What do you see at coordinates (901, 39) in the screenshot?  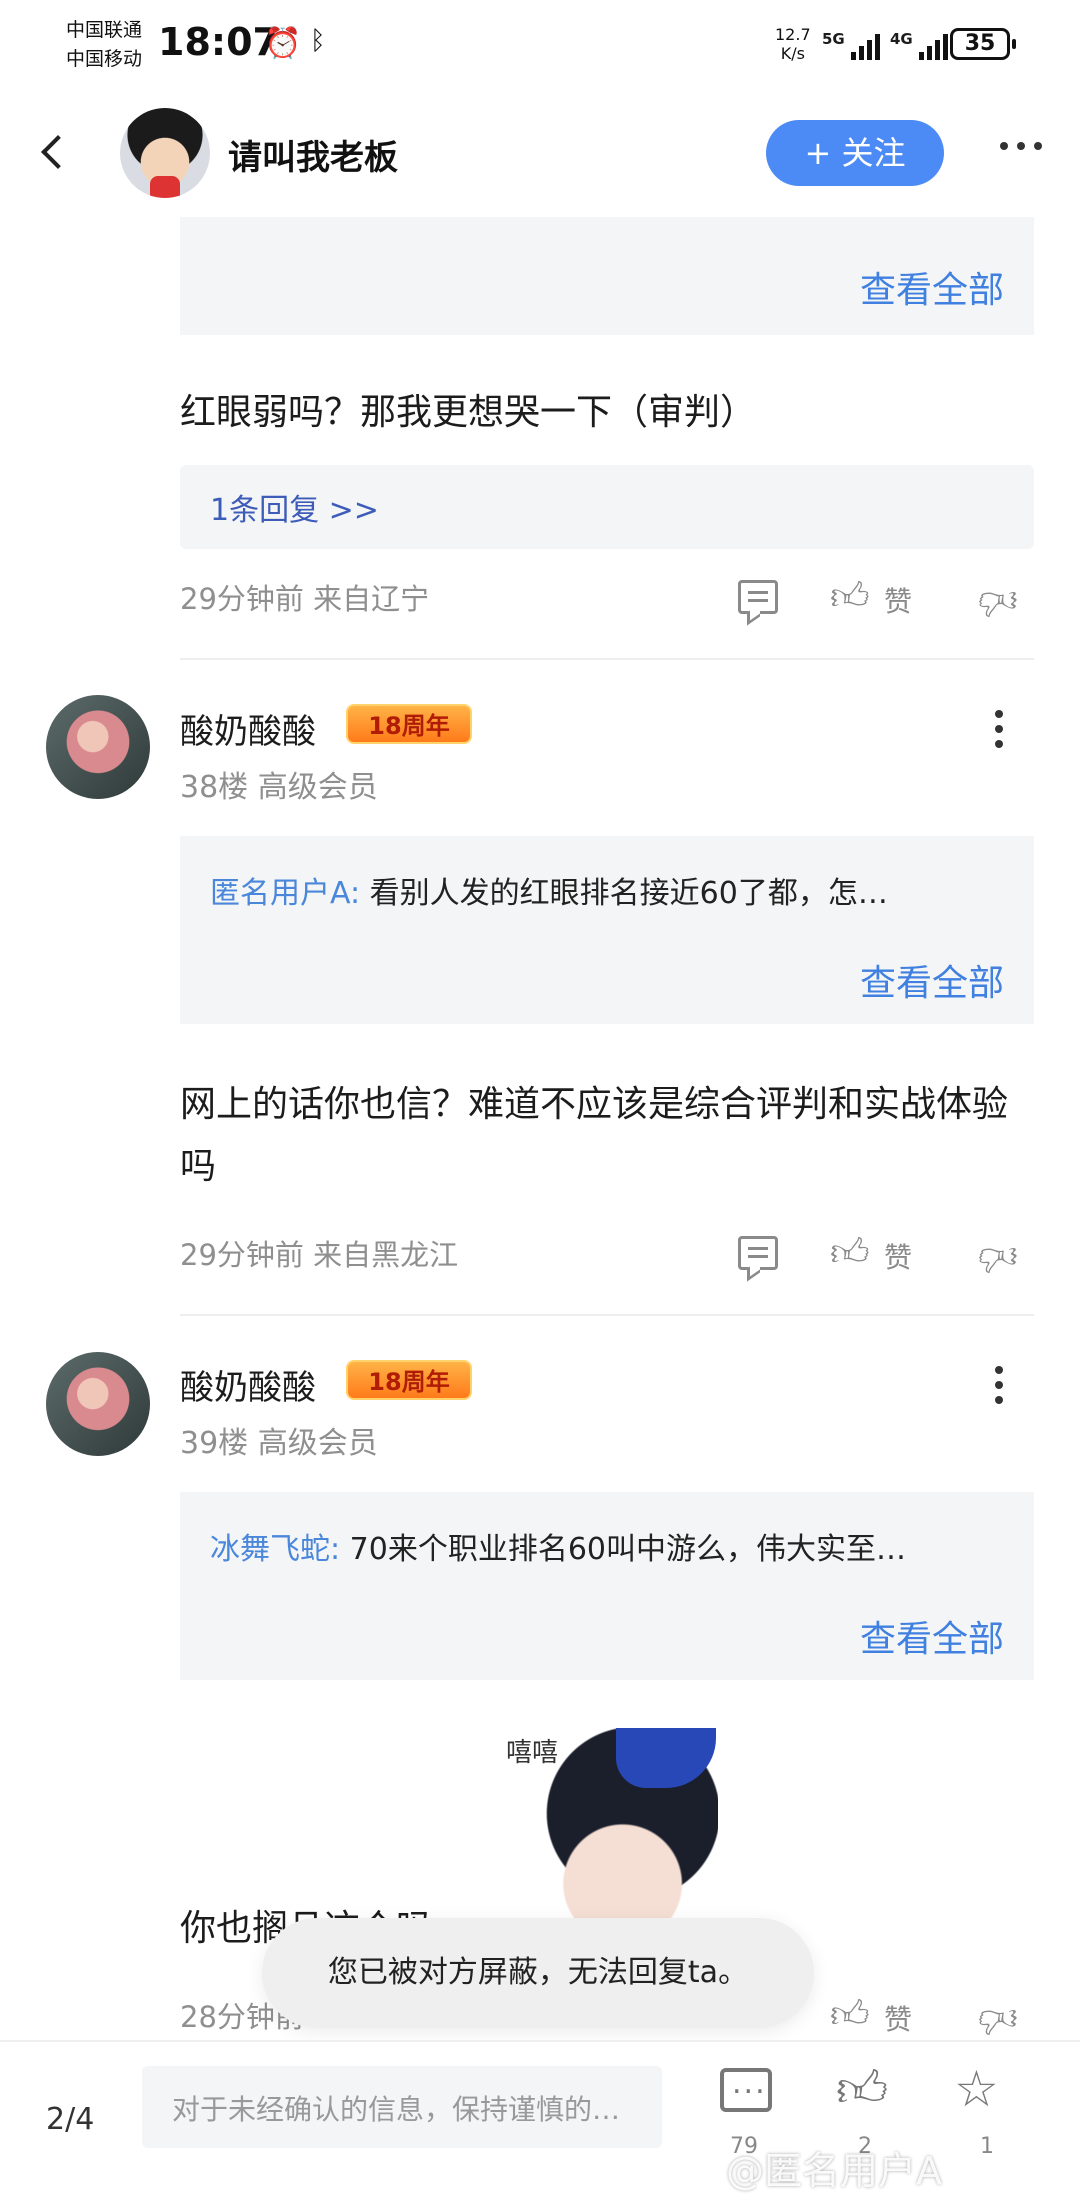 I see `net-type-2: 4G` at bounding box center [901, 39].